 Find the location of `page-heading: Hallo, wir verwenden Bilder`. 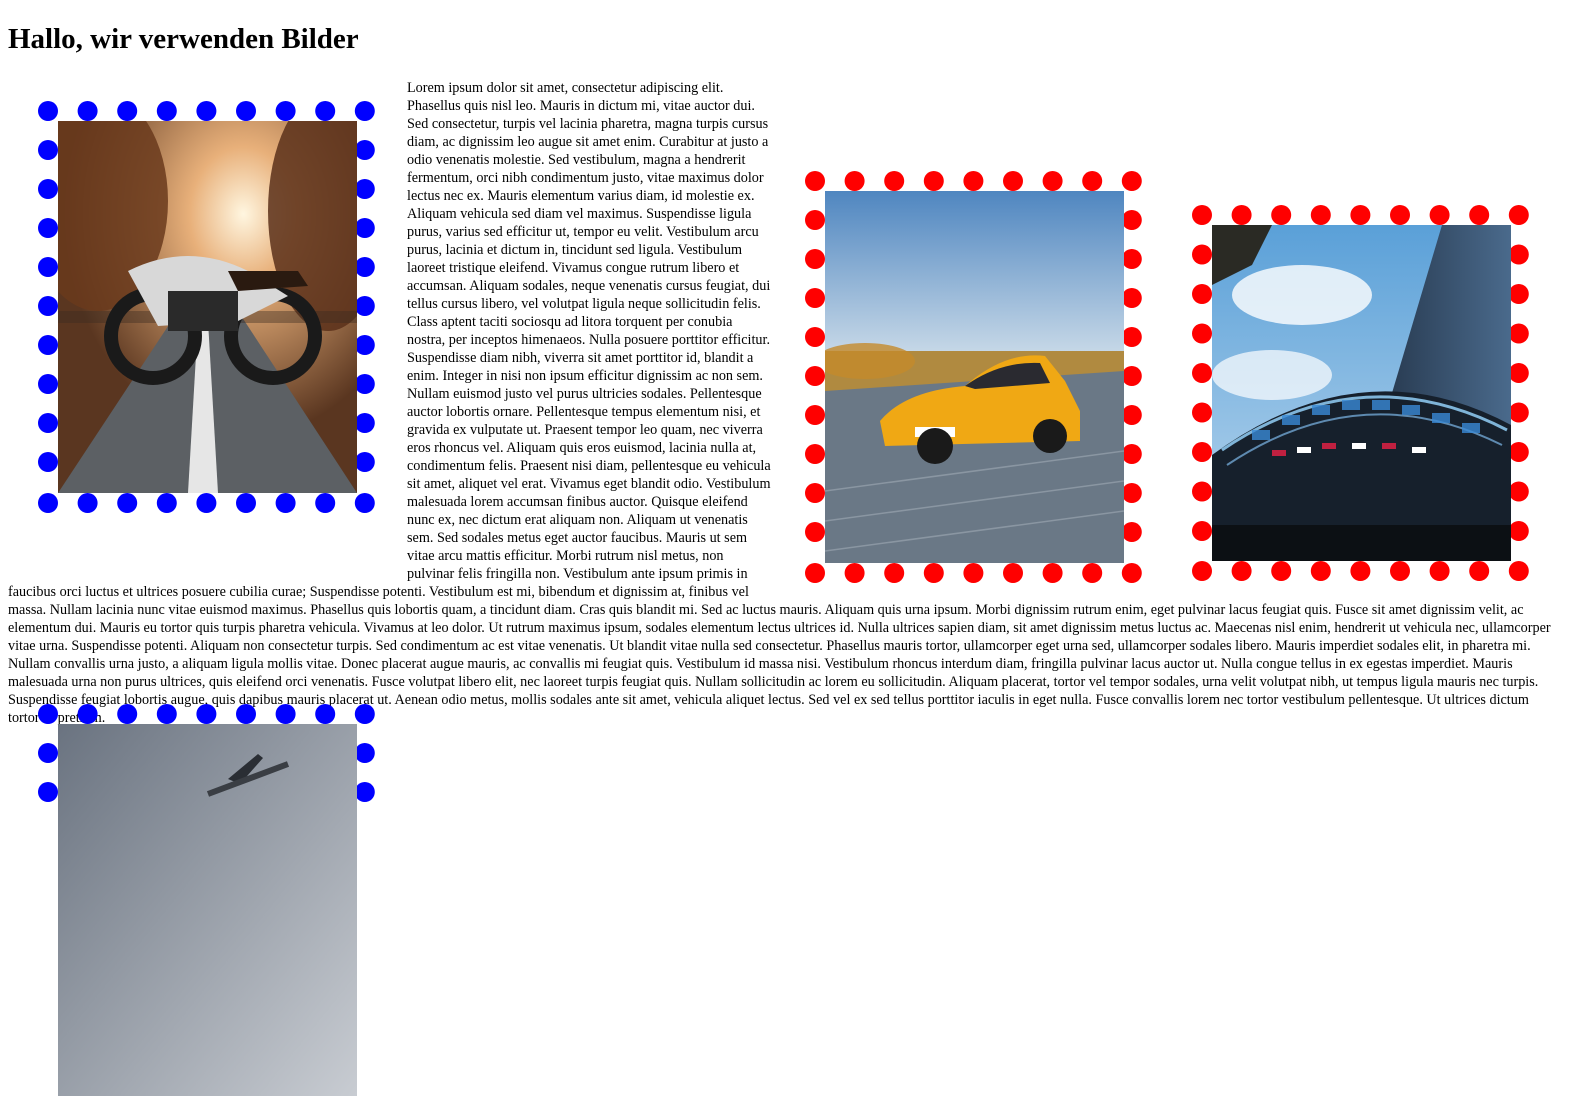

page-heading: Hallo, wir verwenden Bilder is located at coordinates (183, 39).